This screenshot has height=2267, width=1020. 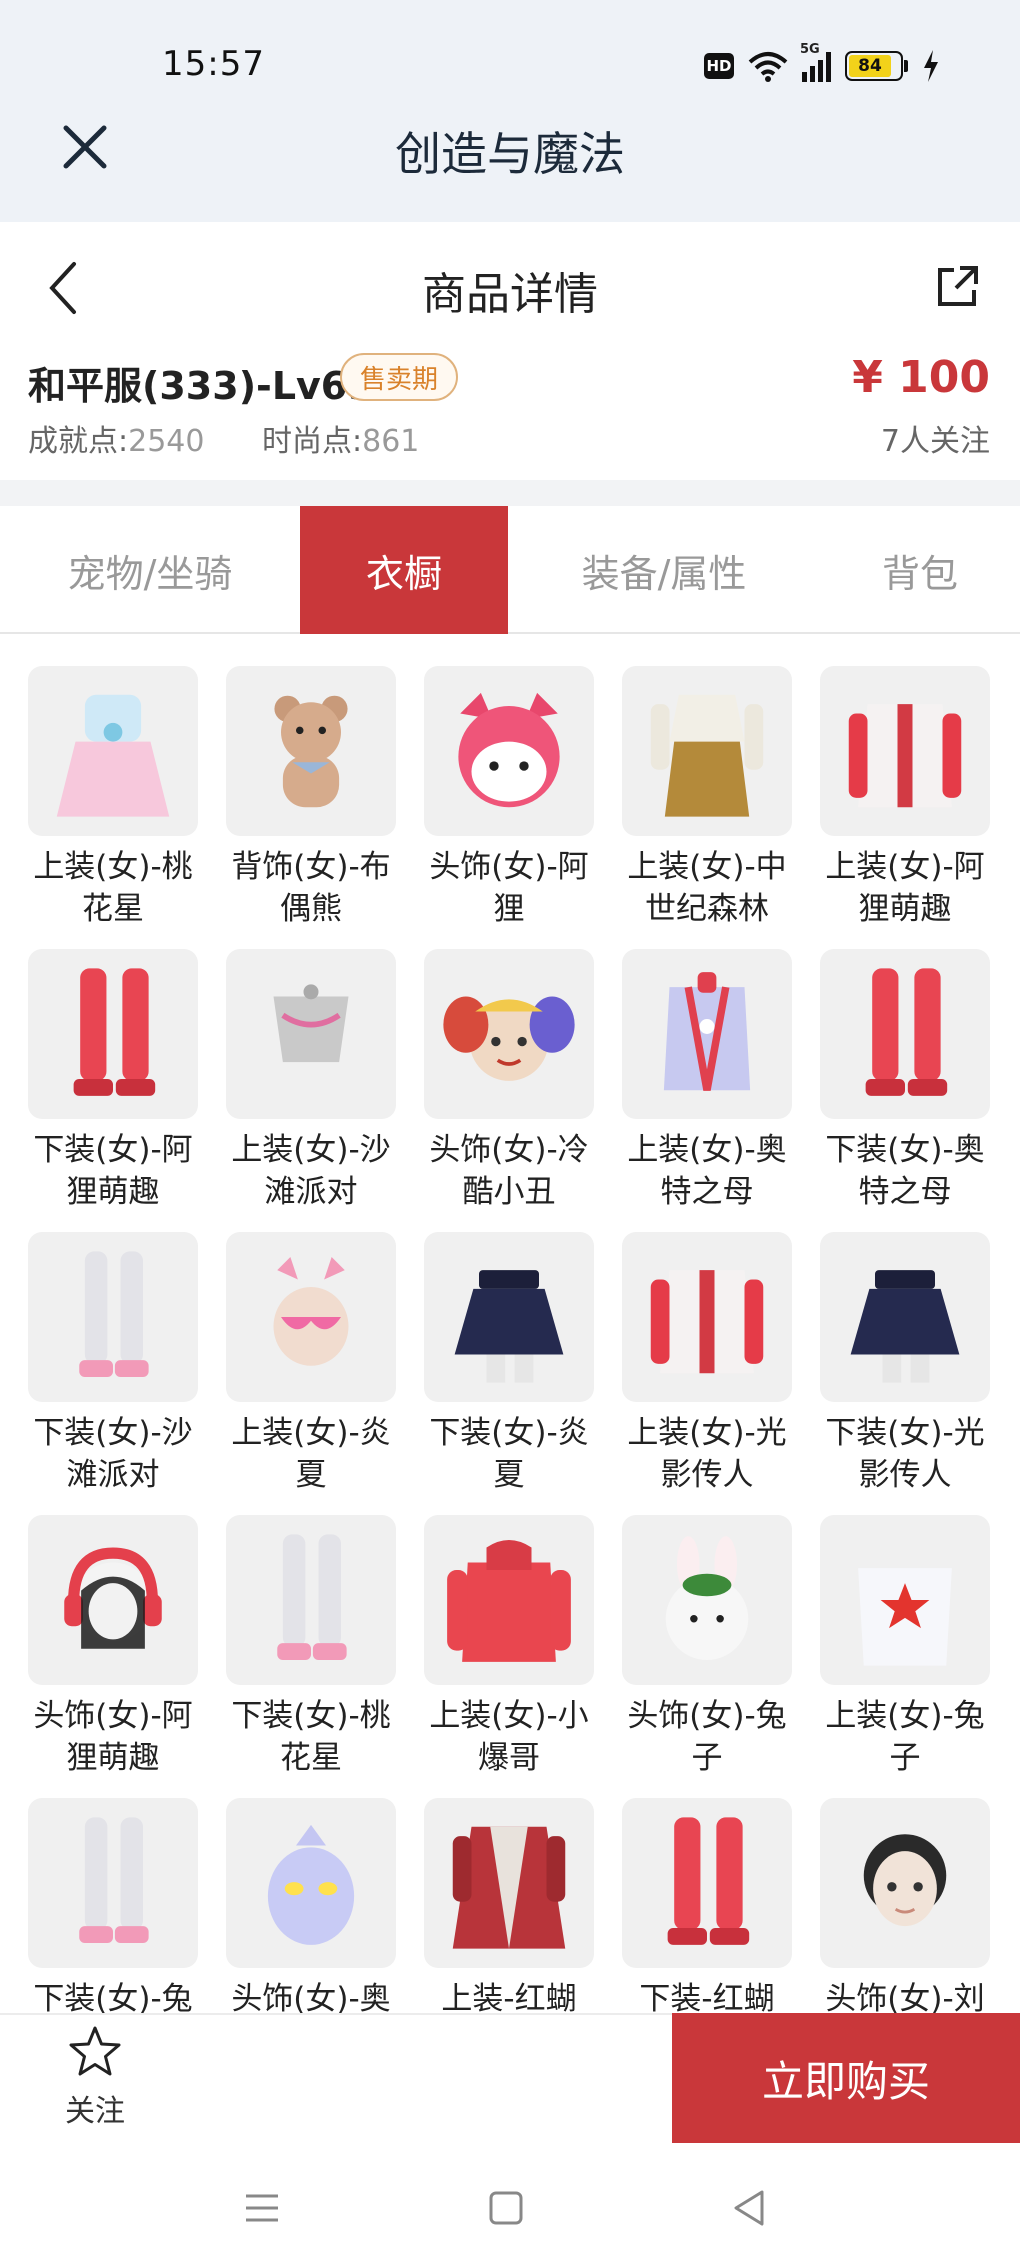 I want to click on item-label: 上装(女)-炎夏, so click(x=311, y=1454).